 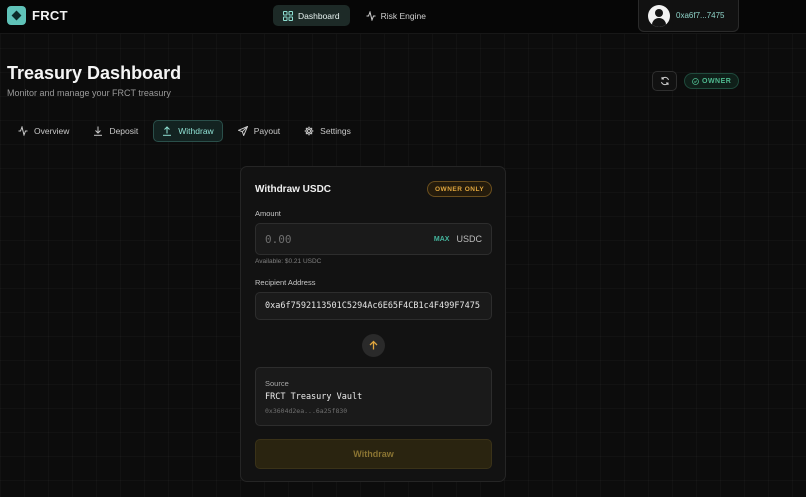 What do you see at coordinates (50, 15) in the screenshot?
I see `brand-name: FRCT` at bounding box center [50, 15].